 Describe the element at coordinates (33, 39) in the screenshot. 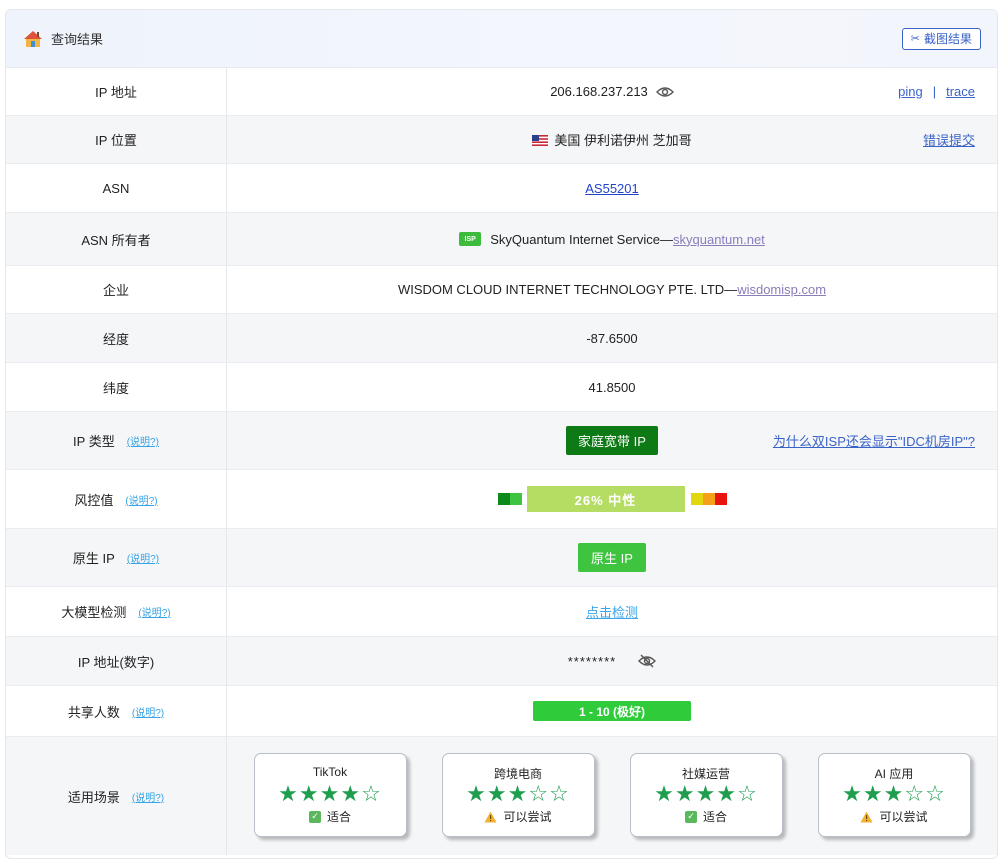

I see `home-icon` at that location.